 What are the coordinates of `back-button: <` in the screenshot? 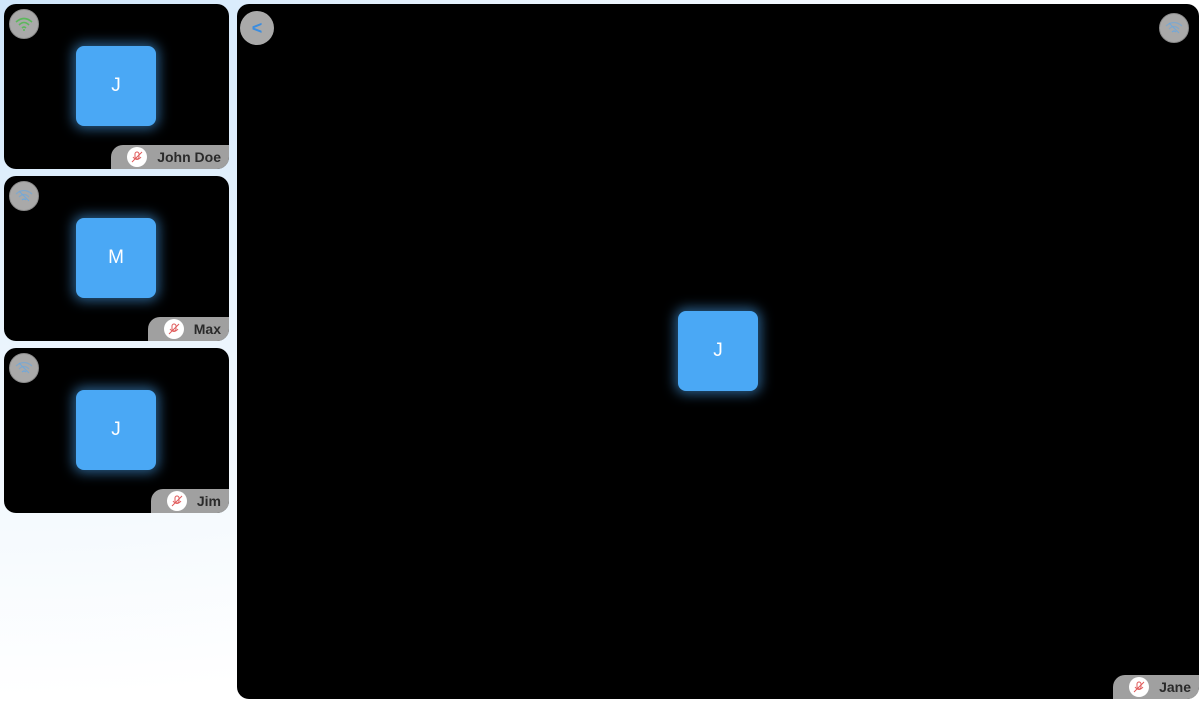 It's located at (257, 28).